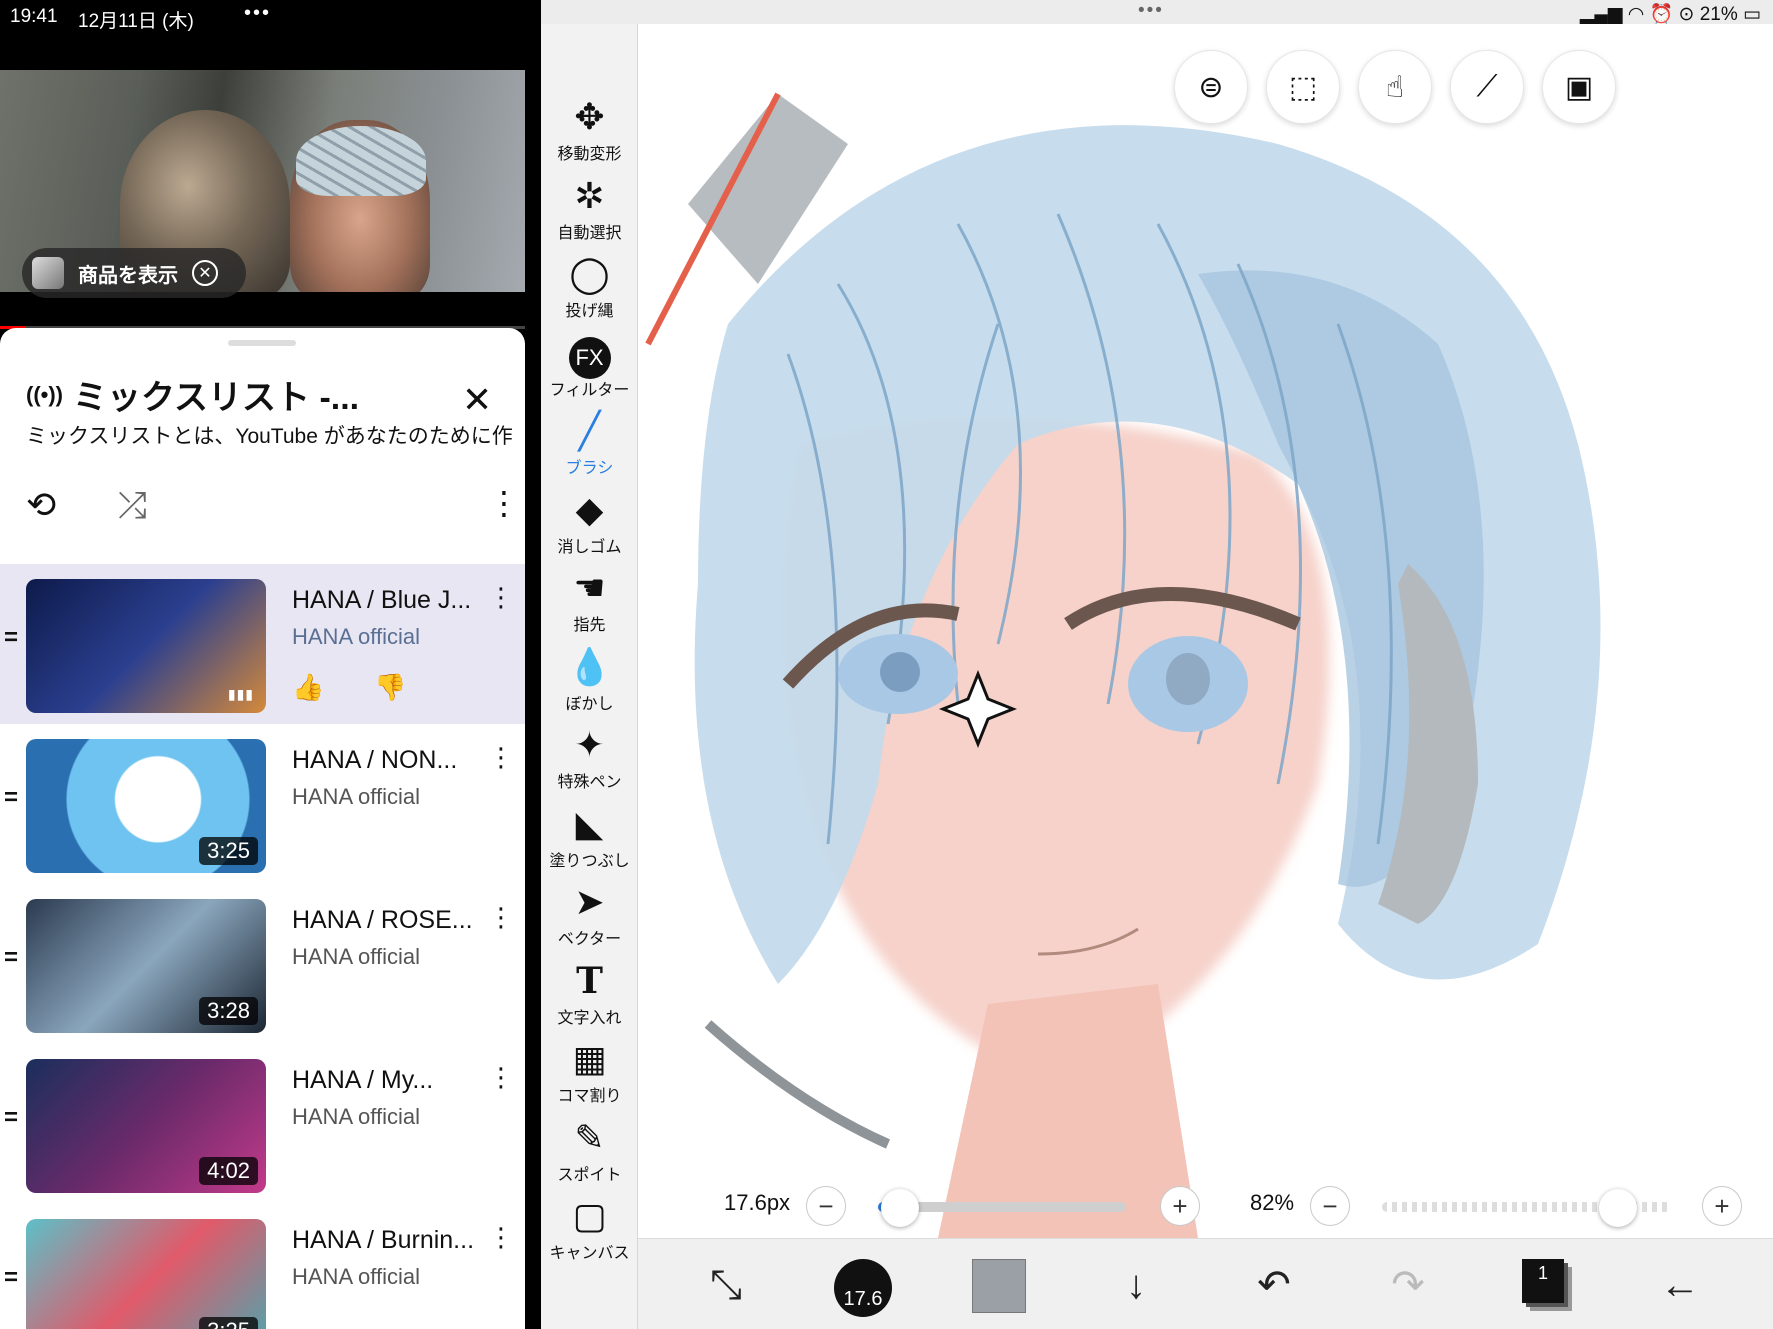 The height and width of the screenshot is (1329, 1773). I want to click on close-chip-icon: ✕, so click(205, 273).